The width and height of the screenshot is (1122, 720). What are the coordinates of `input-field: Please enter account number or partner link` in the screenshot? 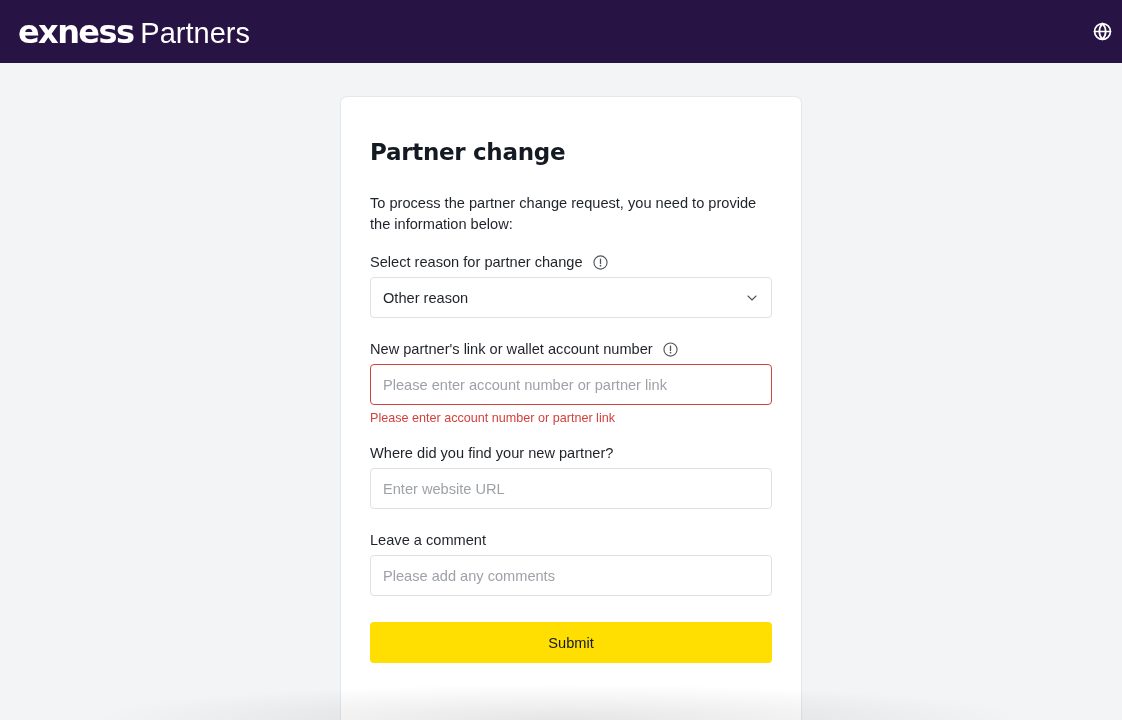 It's located at (571, 384).